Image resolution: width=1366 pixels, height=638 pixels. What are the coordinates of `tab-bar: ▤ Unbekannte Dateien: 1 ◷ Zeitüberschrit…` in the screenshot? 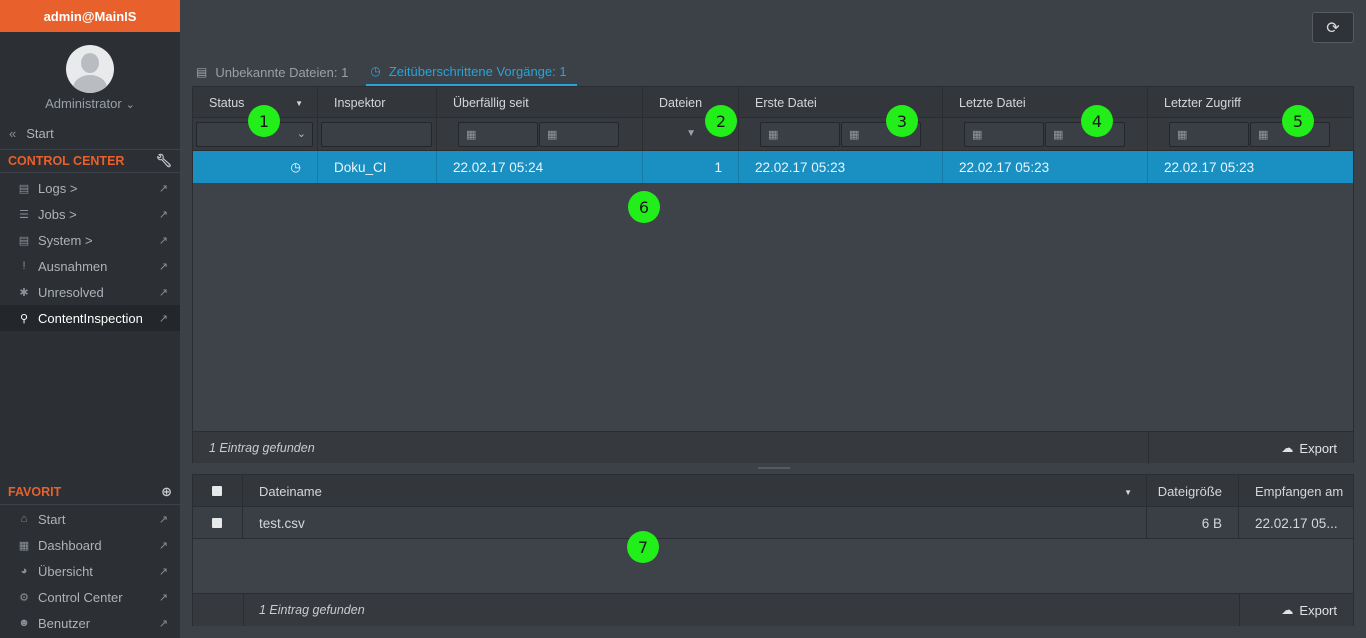 It's located at (388, 72).